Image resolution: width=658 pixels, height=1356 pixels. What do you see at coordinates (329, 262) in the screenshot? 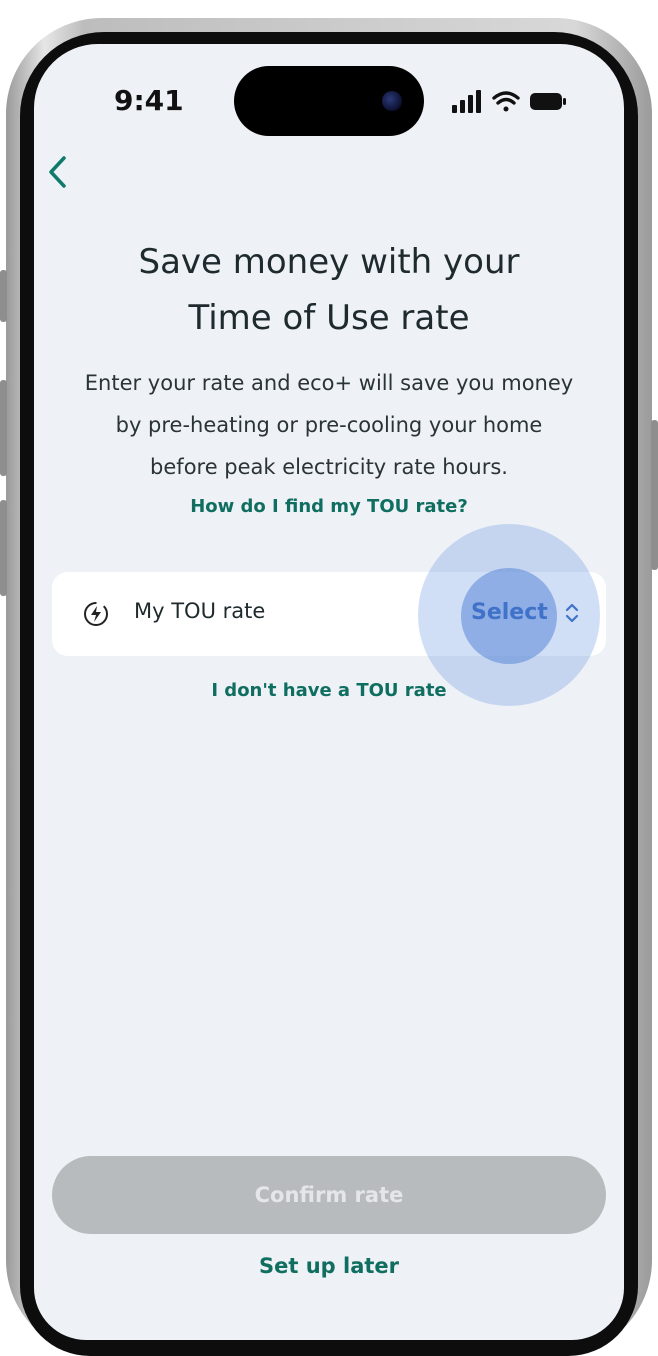
I see `title-line-1: Save money with your` at bounding box center [329, 262].